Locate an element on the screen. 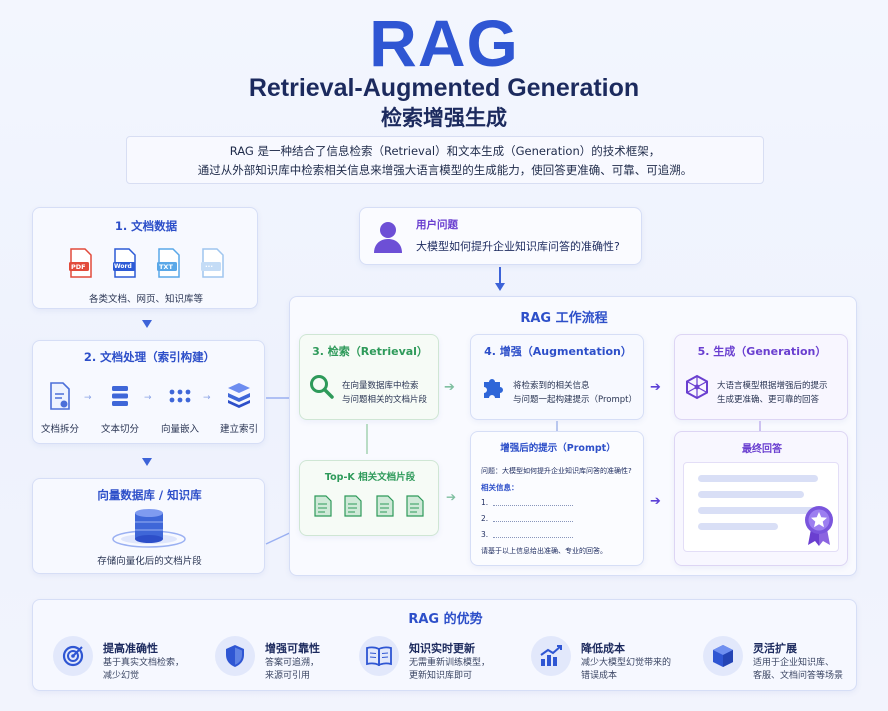 The width and height of the screenshot is (888, 711). advantage-desc-accuracy-1: 基于真实文档检索， is located at coordinates (144, 663).